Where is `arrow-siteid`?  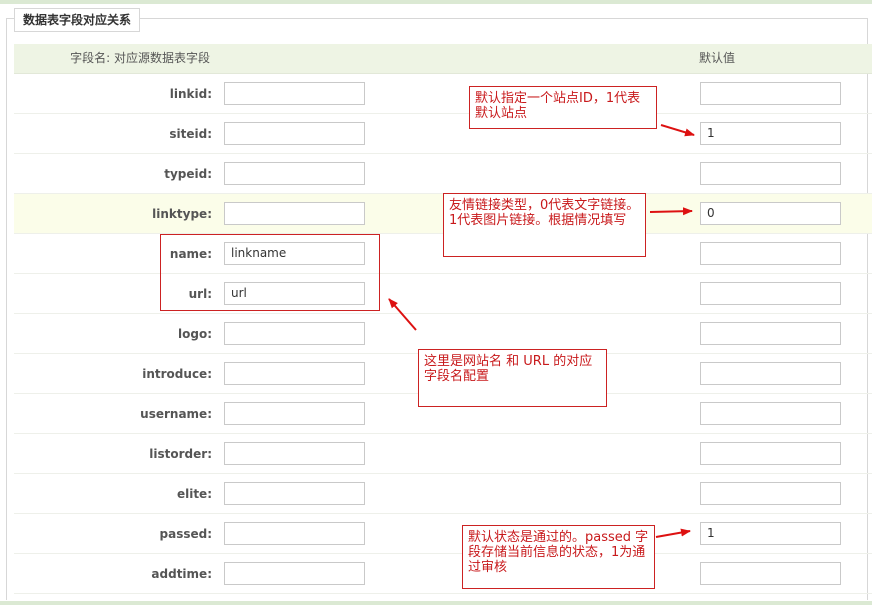 arrow-siteid is located at coordinates (677, 130).